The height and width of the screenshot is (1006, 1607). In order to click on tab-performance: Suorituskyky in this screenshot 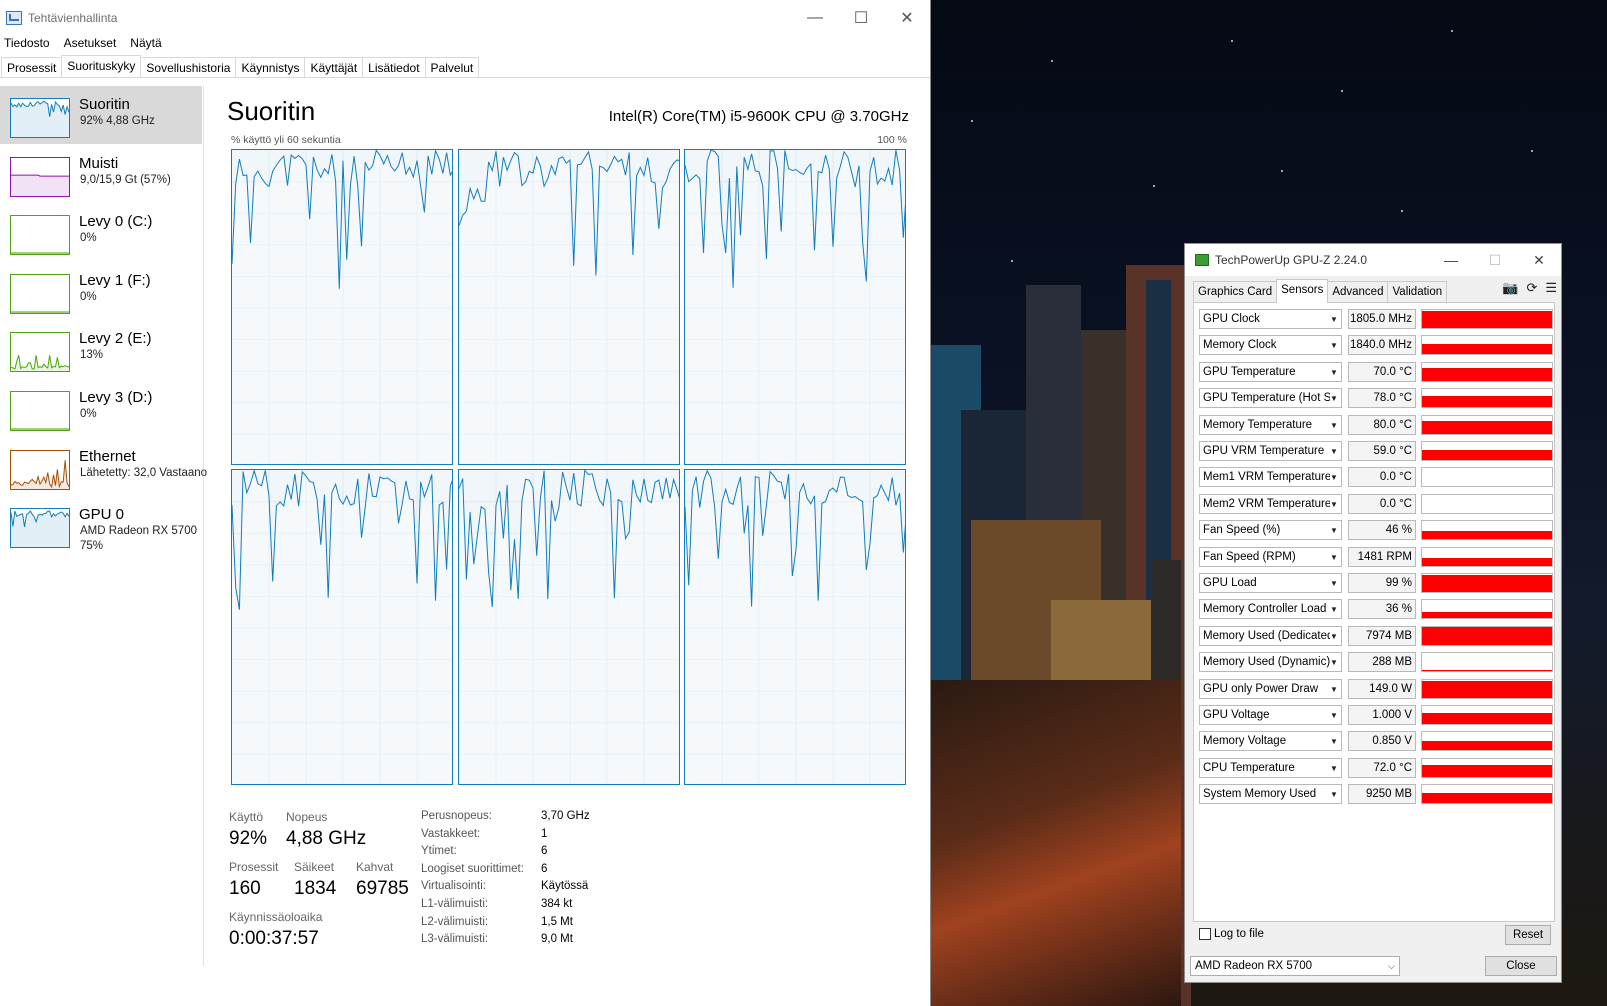, I will do `click(101, 66)`.